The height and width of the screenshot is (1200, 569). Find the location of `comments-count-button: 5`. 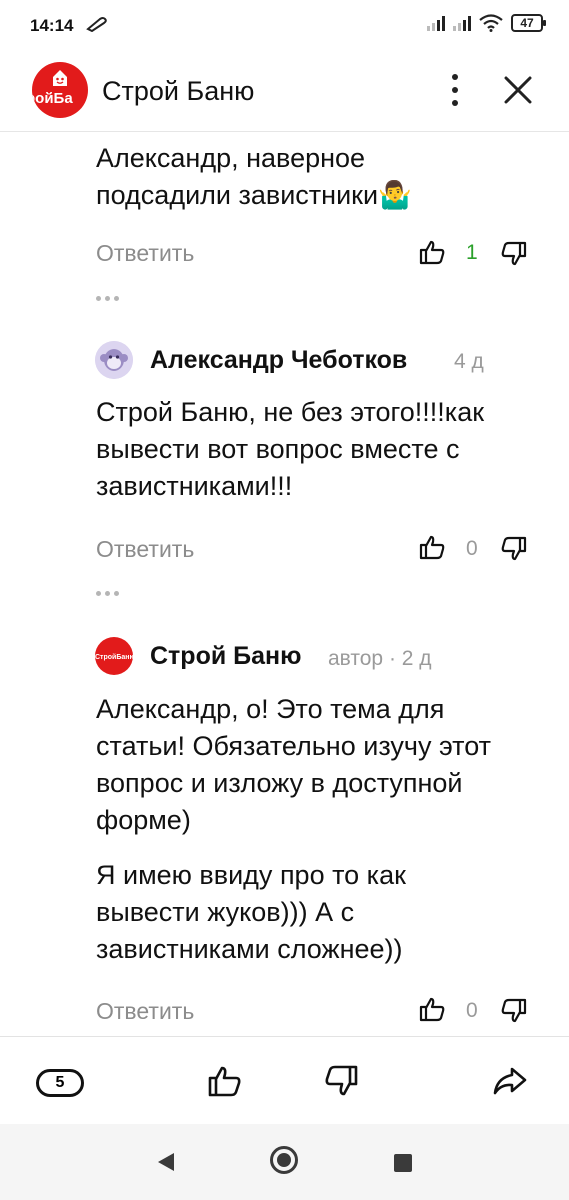

comments-count-button: 5 is located at coordinates (60, 1083).